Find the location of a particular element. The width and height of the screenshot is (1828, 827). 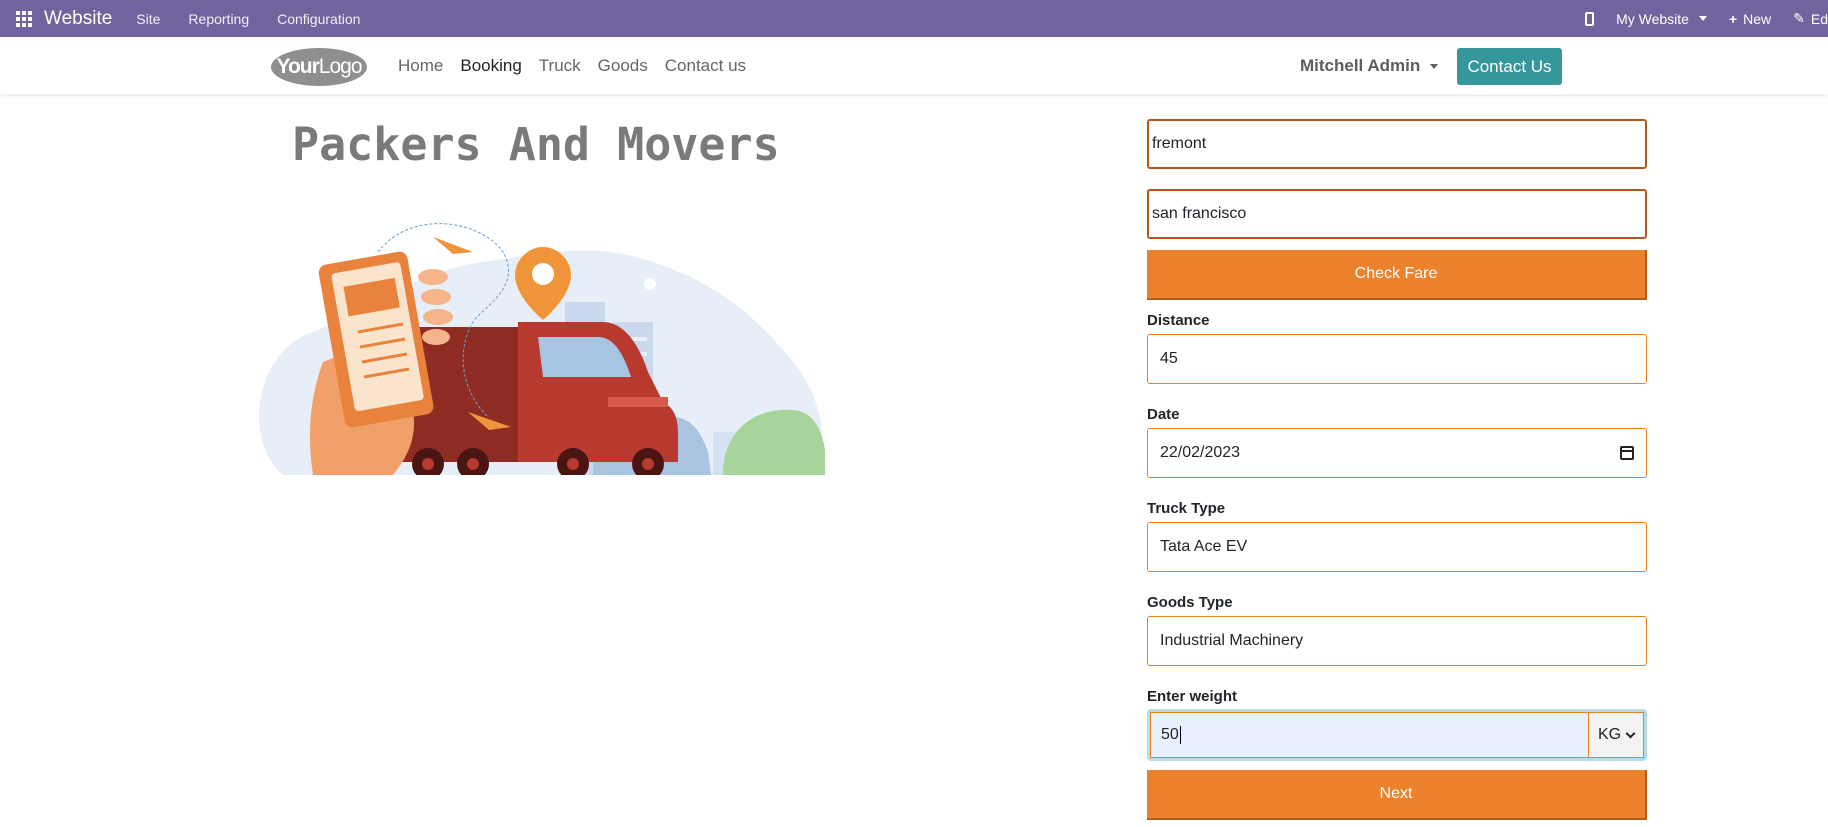

nav-goods: Goods is located at coordinates (623, 66).